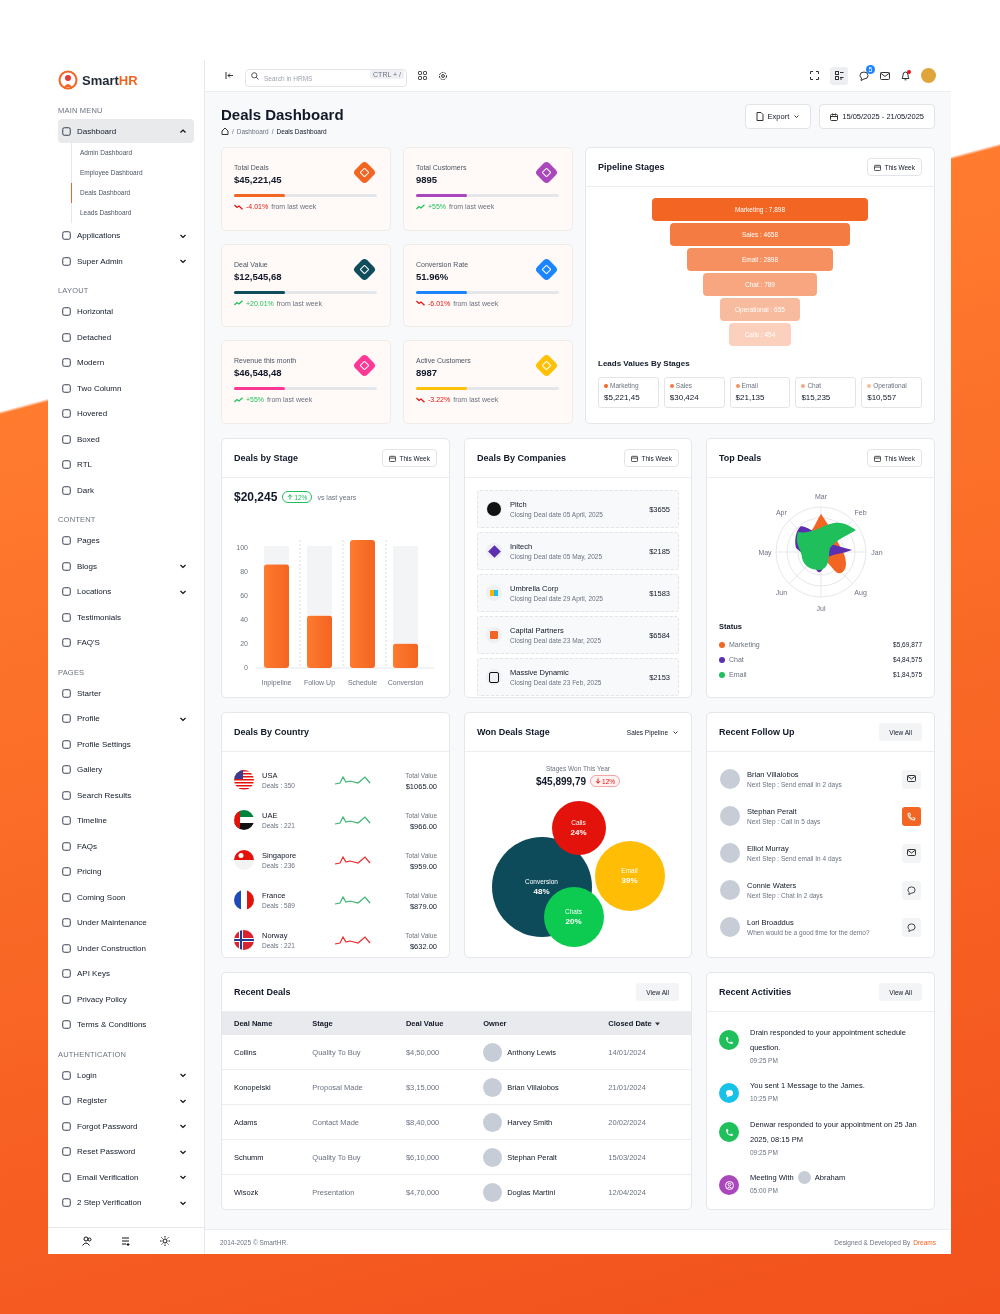 This screenshot has width=1000, height=1314. Describe the element at coordinates (126, 974) in the screenshot. I see `menu-item: API Keys` at that location.